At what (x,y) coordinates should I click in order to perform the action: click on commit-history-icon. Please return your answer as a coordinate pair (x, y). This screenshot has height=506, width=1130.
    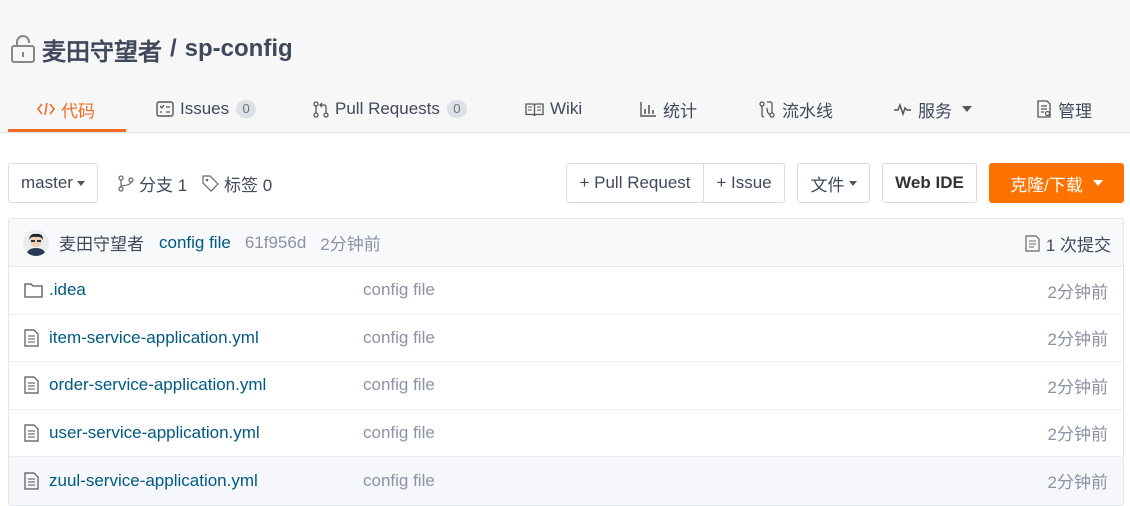
    Looking at the image, I should click on (1032, 243).